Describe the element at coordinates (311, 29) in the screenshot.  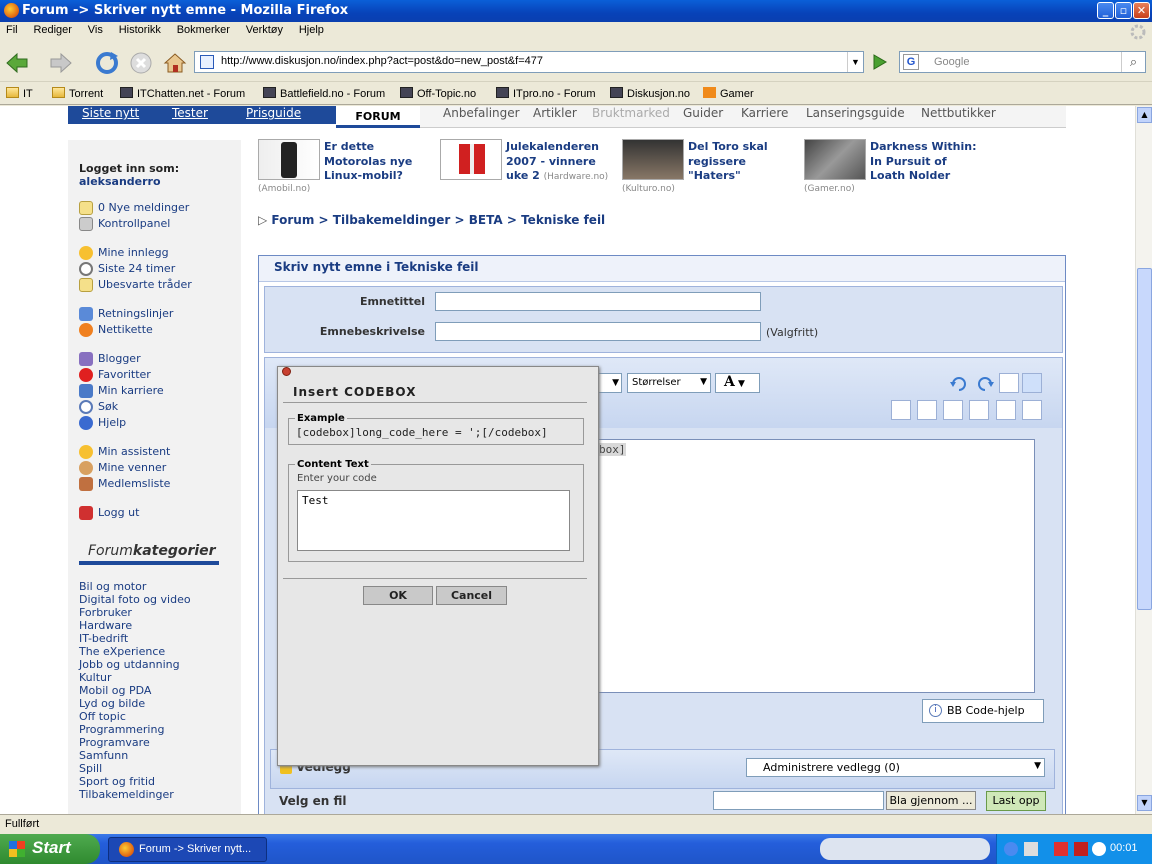
I see `menu-hjelp: Hjelp` at that location.